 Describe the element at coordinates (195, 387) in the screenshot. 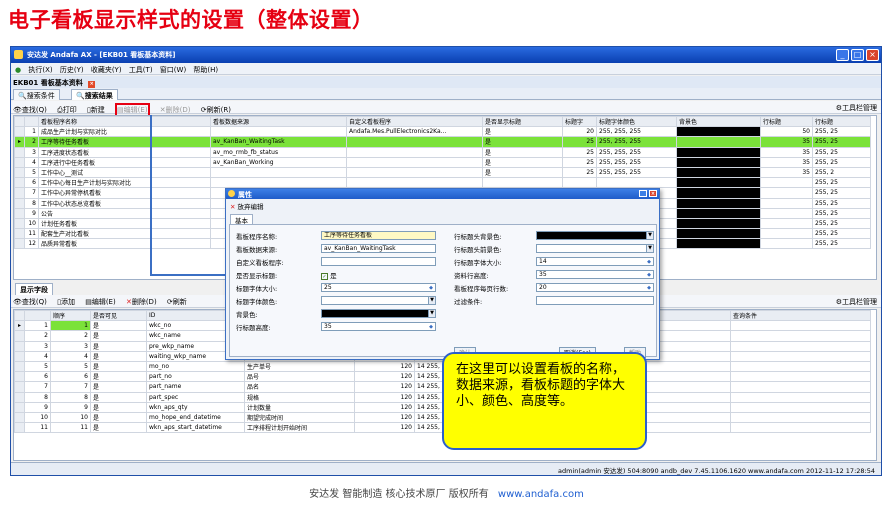

I see `cell-id: part_name` at that location.